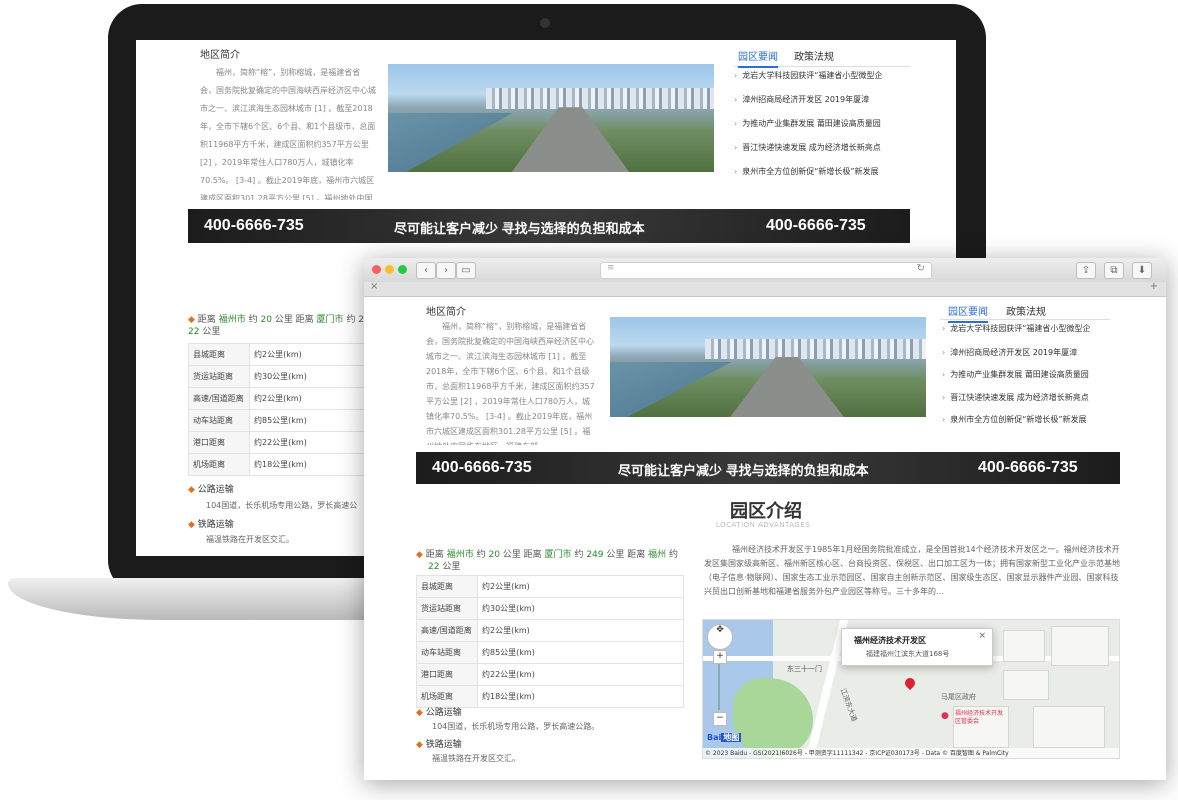 This screenshot has height=800, width=1178. I want to click on tabs-icon: ⧉, so click(1114, 270).